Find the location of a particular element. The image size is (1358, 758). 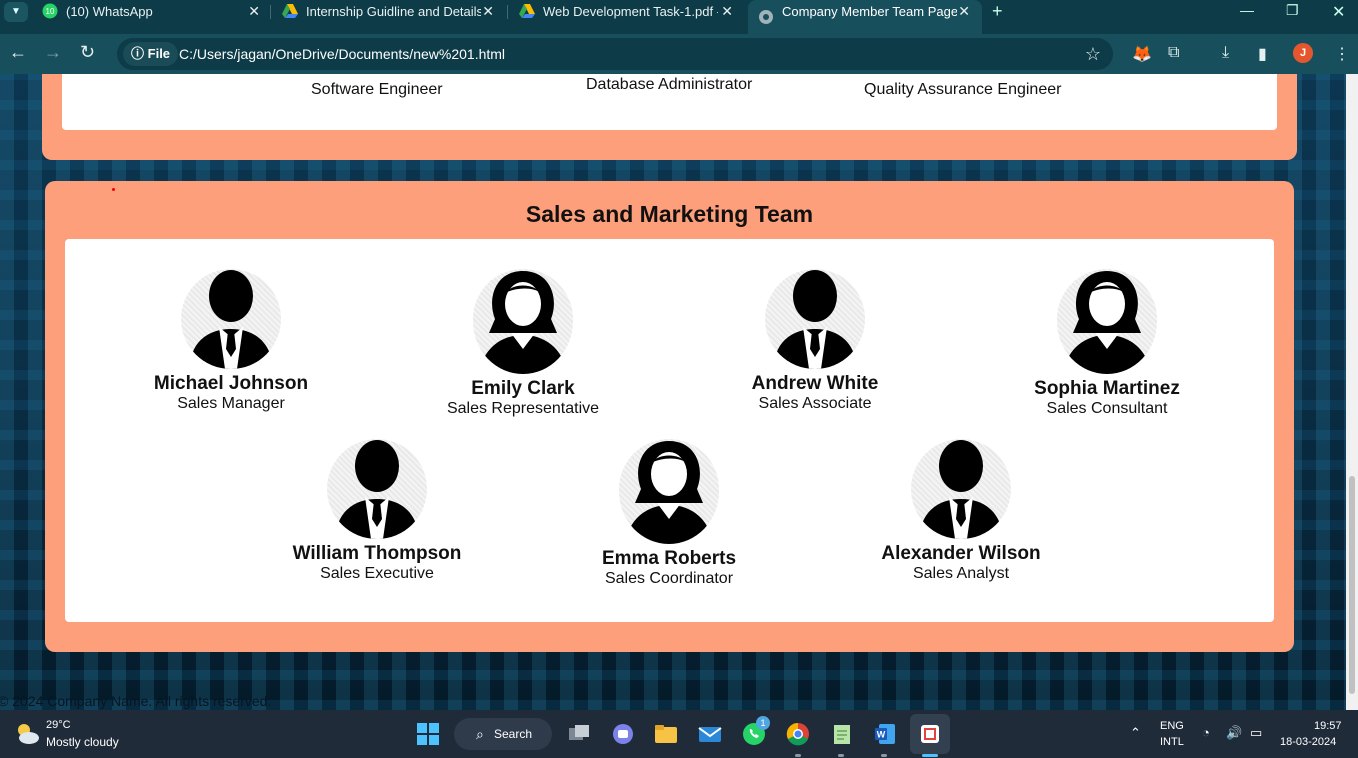

tab-whatsapp: 10 (10) WhatsApp ✕ is located at coordinates (151, 11).